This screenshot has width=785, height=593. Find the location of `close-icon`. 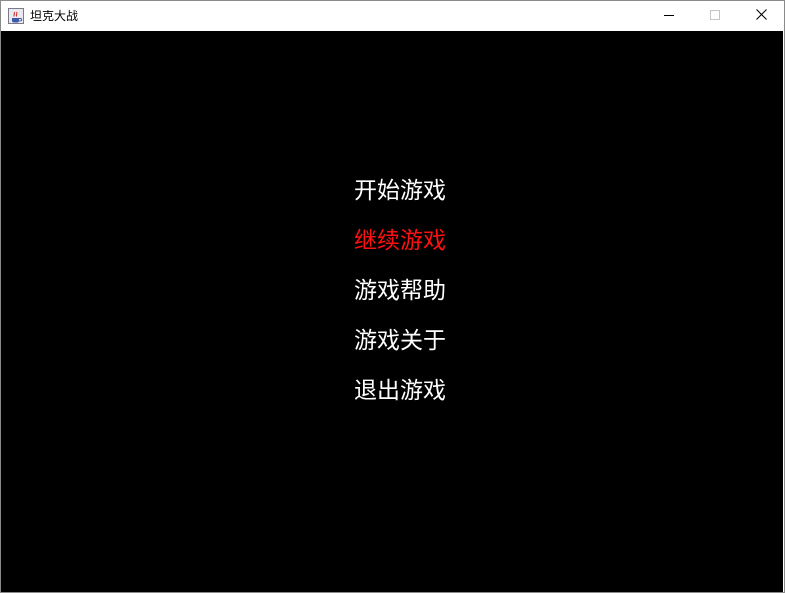

close-icon is located at coordinates (761, 16).